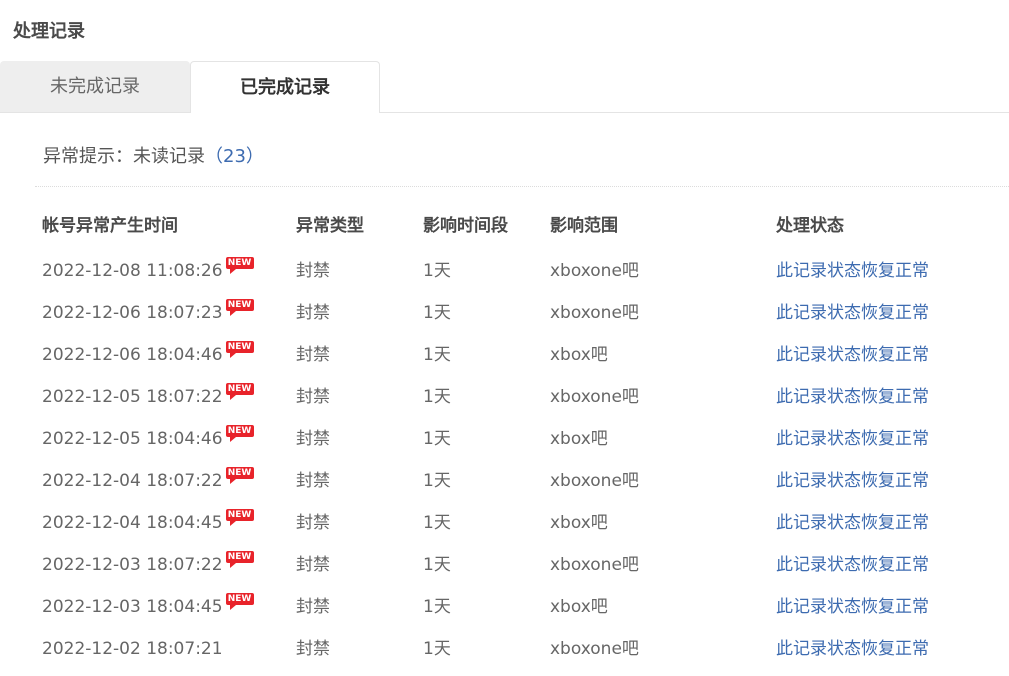 The height and width of the screenshot is (676, 1009). I want to click on divider, so click(522, 186).